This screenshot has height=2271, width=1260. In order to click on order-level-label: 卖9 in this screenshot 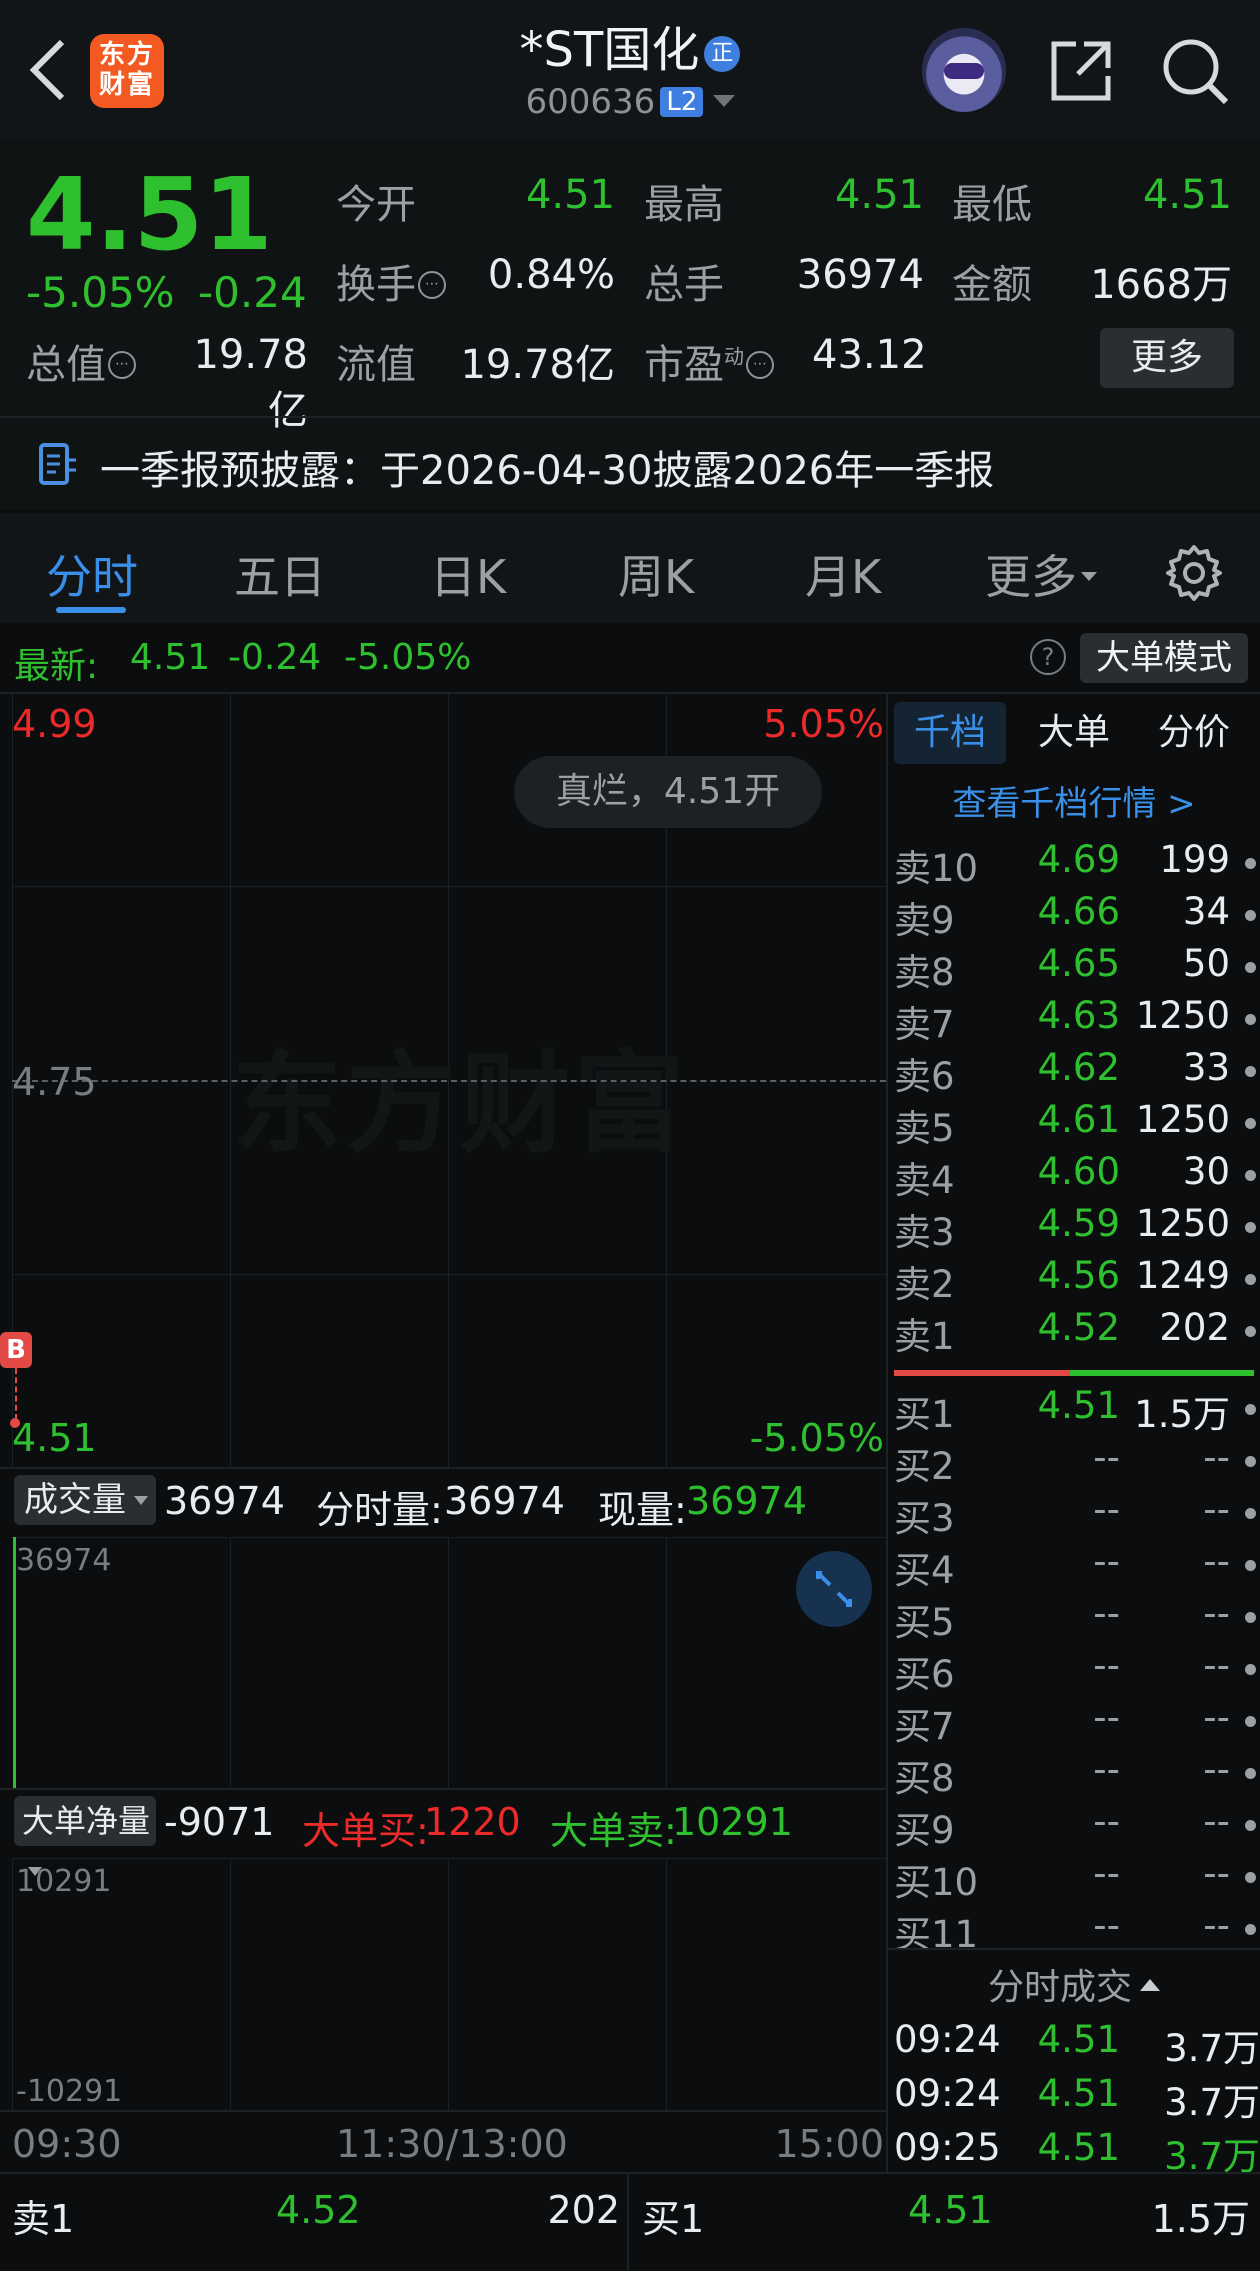, I will do `click(924, 920)`.